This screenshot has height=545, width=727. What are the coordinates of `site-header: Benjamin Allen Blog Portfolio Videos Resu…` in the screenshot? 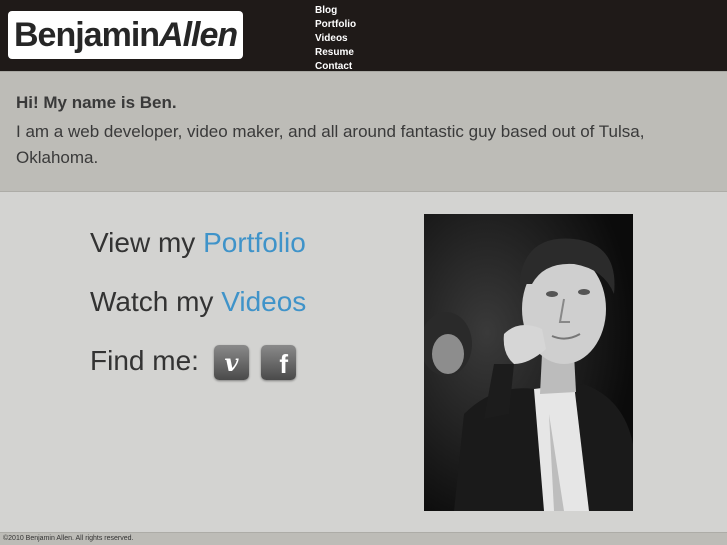 It's located at (363, 37).